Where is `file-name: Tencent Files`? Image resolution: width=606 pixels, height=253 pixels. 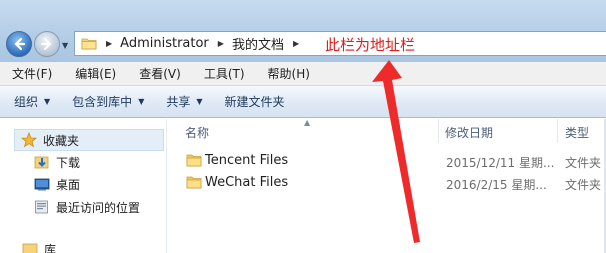 file-name: Tencent Files is located at coordinates (247, 160).